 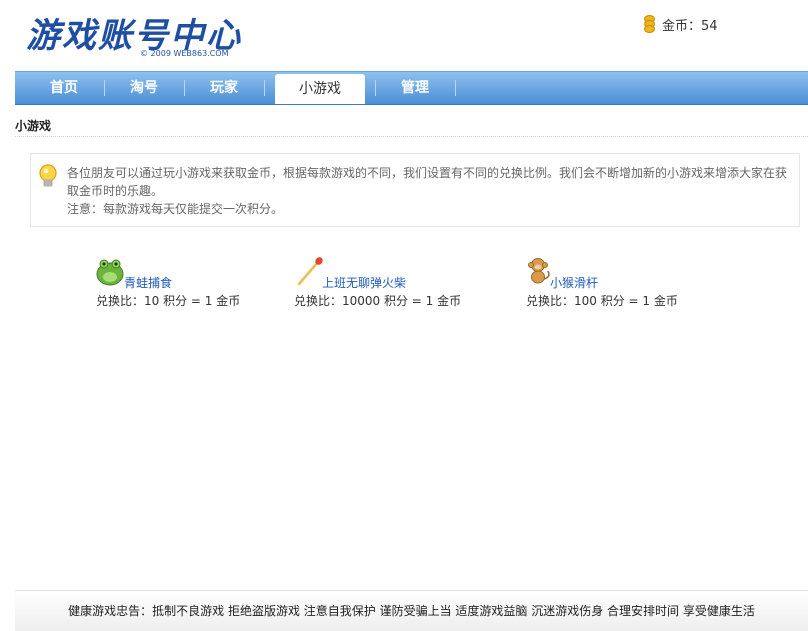 I want to click on lightbulb-icon, so click(x=48, y=175).